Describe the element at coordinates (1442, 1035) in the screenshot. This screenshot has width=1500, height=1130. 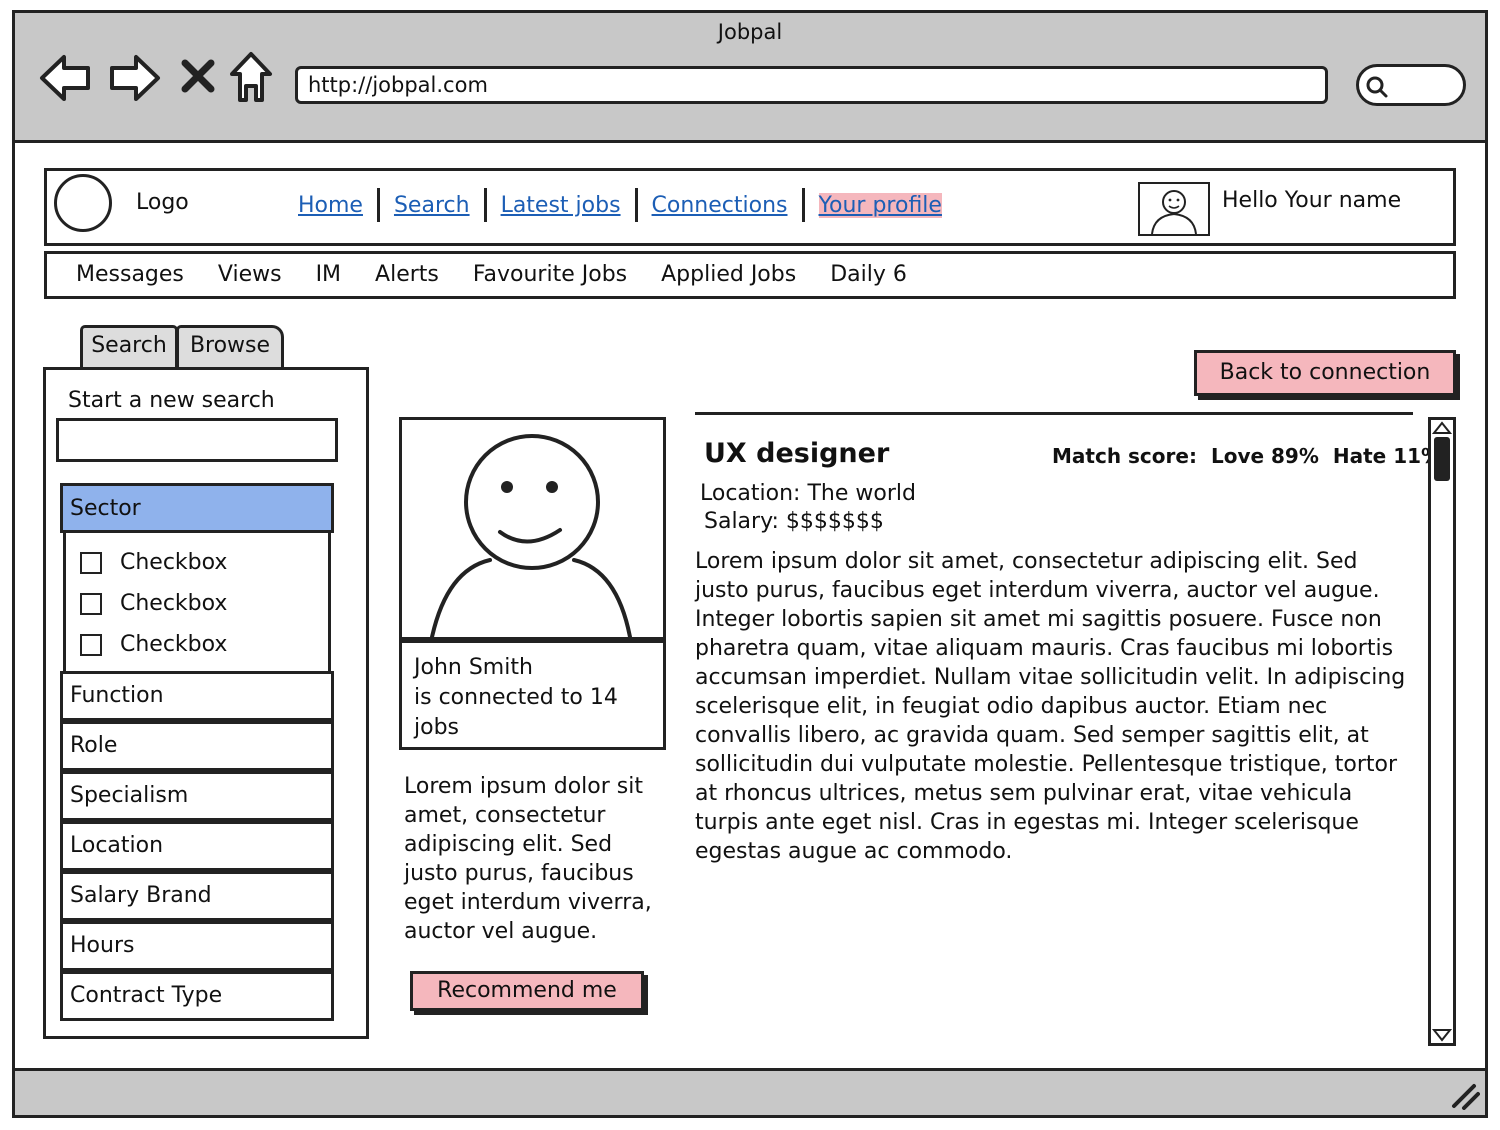
I see `scroll-down-icon` at that location.